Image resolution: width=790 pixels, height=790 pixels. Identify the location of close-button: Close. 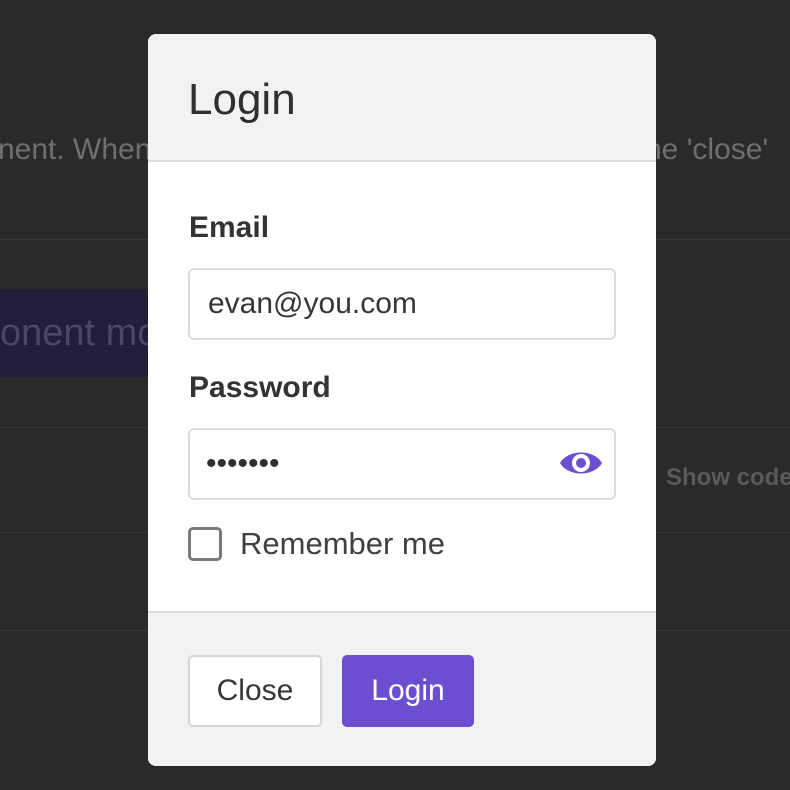
(255, 691).